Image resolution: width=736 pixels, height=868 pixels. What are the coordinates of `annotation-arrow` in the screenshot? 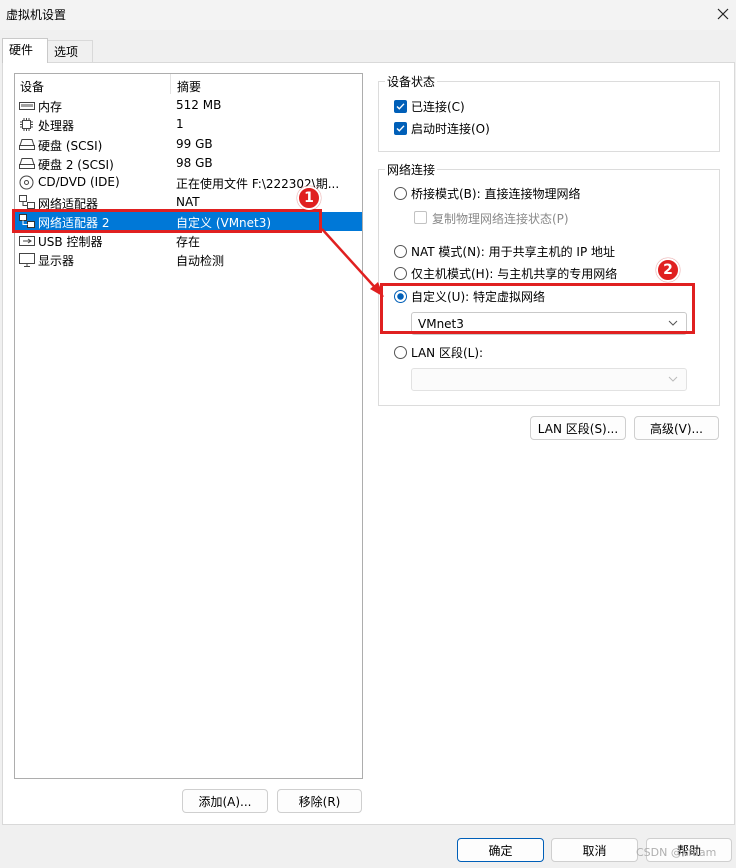 It's located at (352, 262).